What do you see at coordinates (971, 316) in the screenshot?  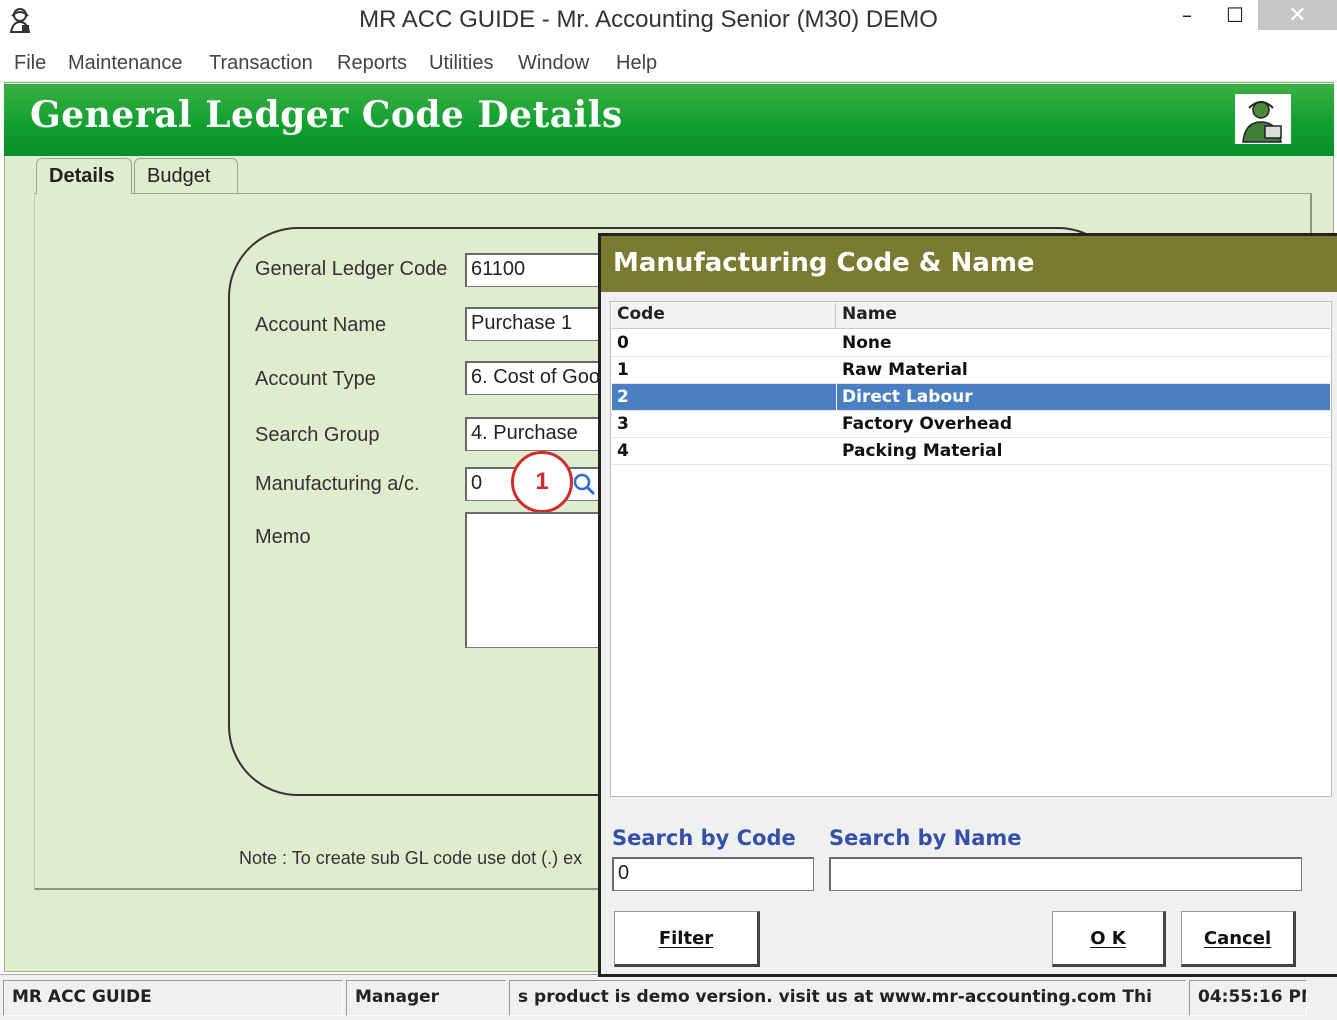 I see `grid-header` at bounding box center [971, 316].